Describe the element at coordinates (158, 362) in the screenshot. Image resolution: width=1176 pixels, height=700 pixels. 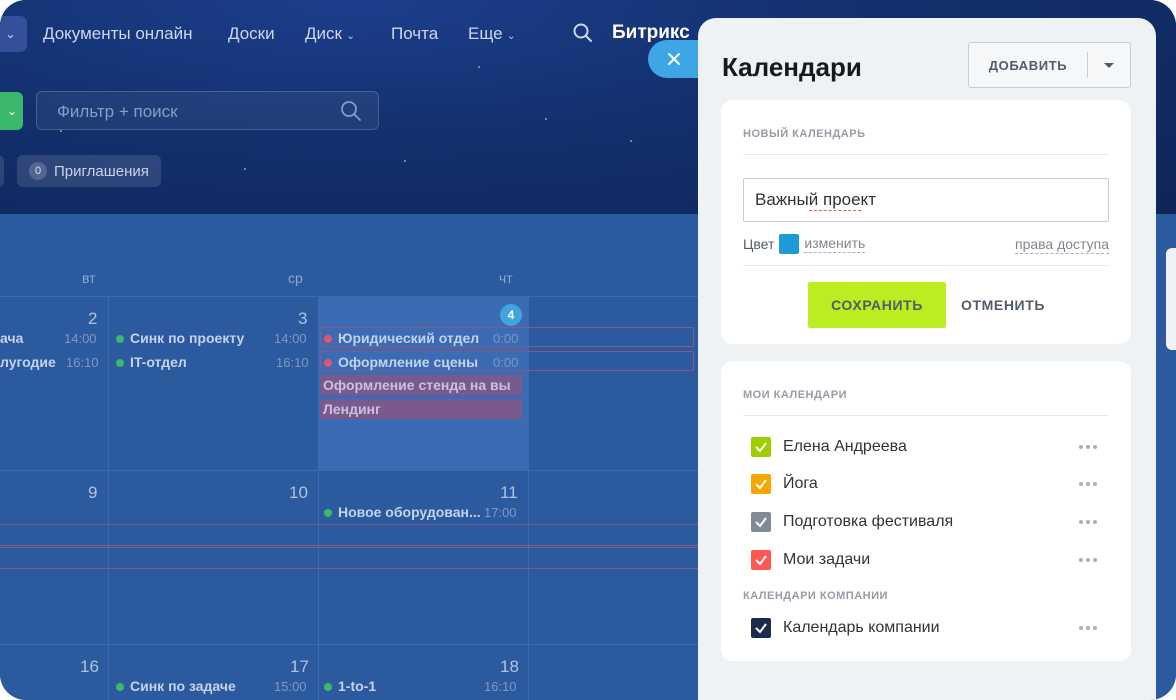
I see `event-title: IT-отдел` at that location.